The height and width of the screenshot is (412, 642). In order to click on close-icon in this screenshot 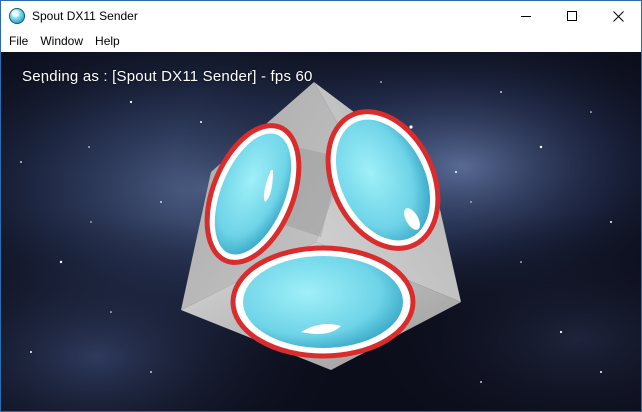, I will do `click(618, 16)`.